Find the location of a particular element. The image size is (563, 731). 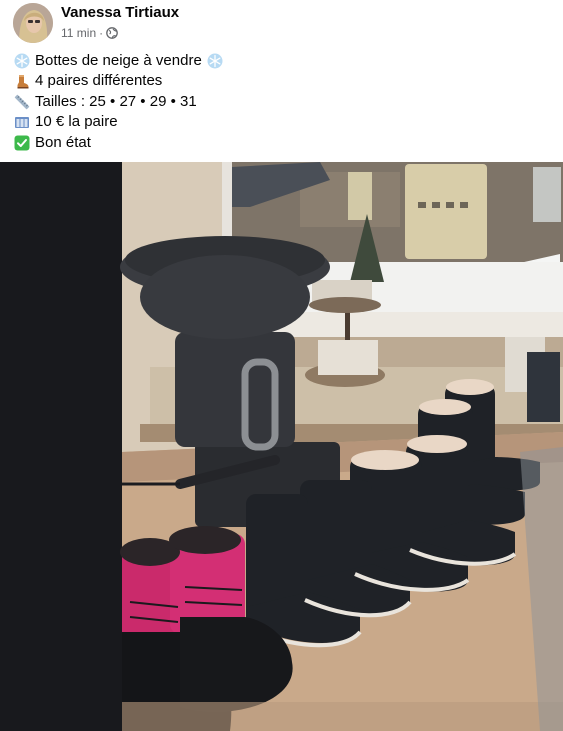

author-name: Vanessa Tirtiaux is located at coordinates (120, 12).